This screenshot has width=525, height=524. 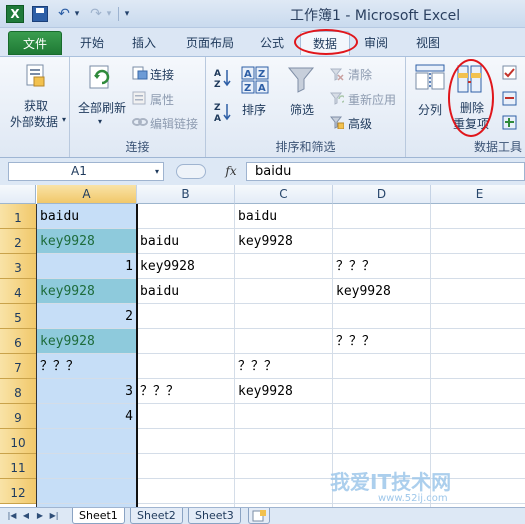 What do you see at coordinates (510, 123) in the screenshot?
I see `what-if-analysis-icon` at bounding box center [510, 123].